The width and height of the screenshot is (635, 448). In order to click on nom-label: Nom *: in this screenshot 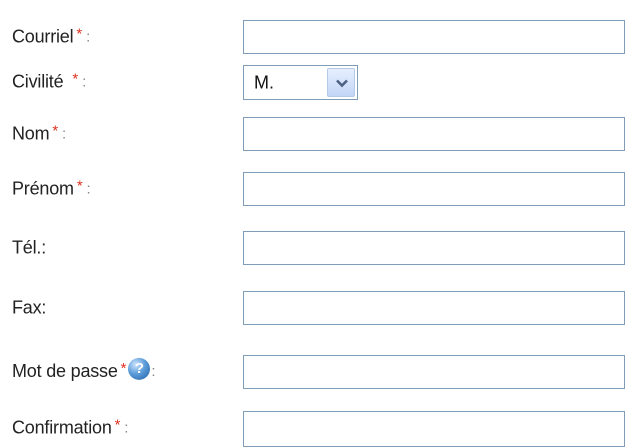, I will do `click(39, 133)`.